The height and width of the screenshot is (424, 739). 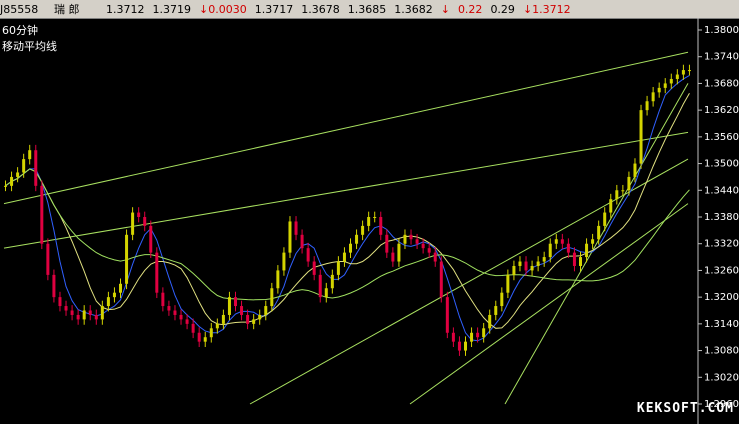 I want to click on y-tick-label: 1.3320, so click(x=721, y=244).